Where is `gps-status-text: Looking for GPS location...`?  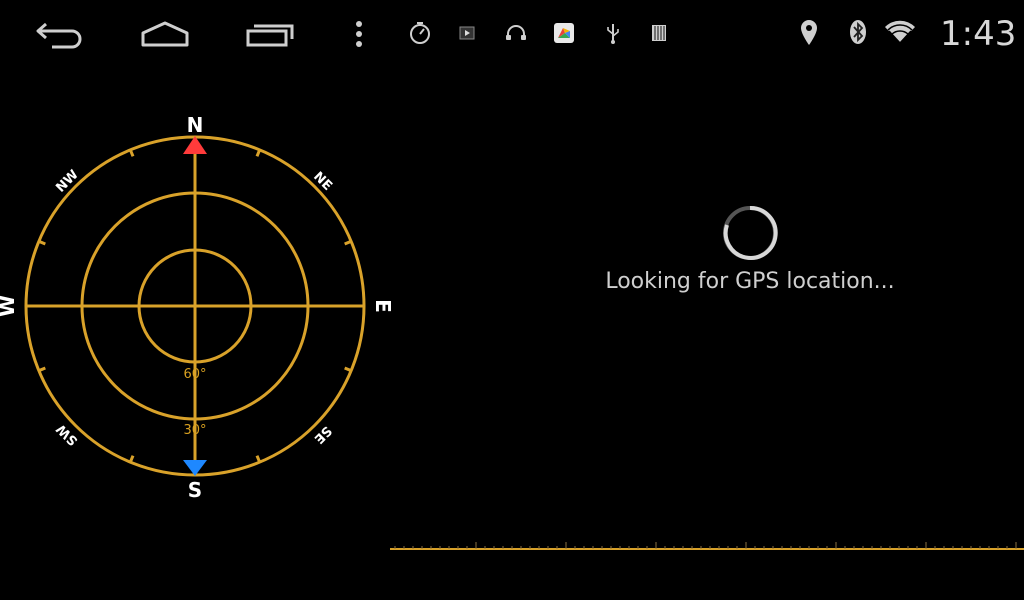 gps-status-text: Looking for GPS location... is located at coordinates (750, 281).